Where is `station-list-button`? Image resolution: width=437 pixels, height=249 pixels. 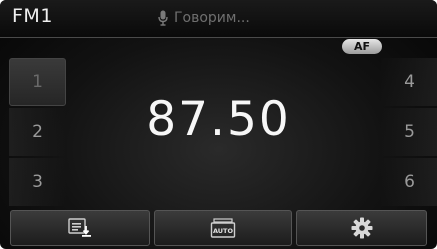
station-list-button is located at coordinates (80, 228).